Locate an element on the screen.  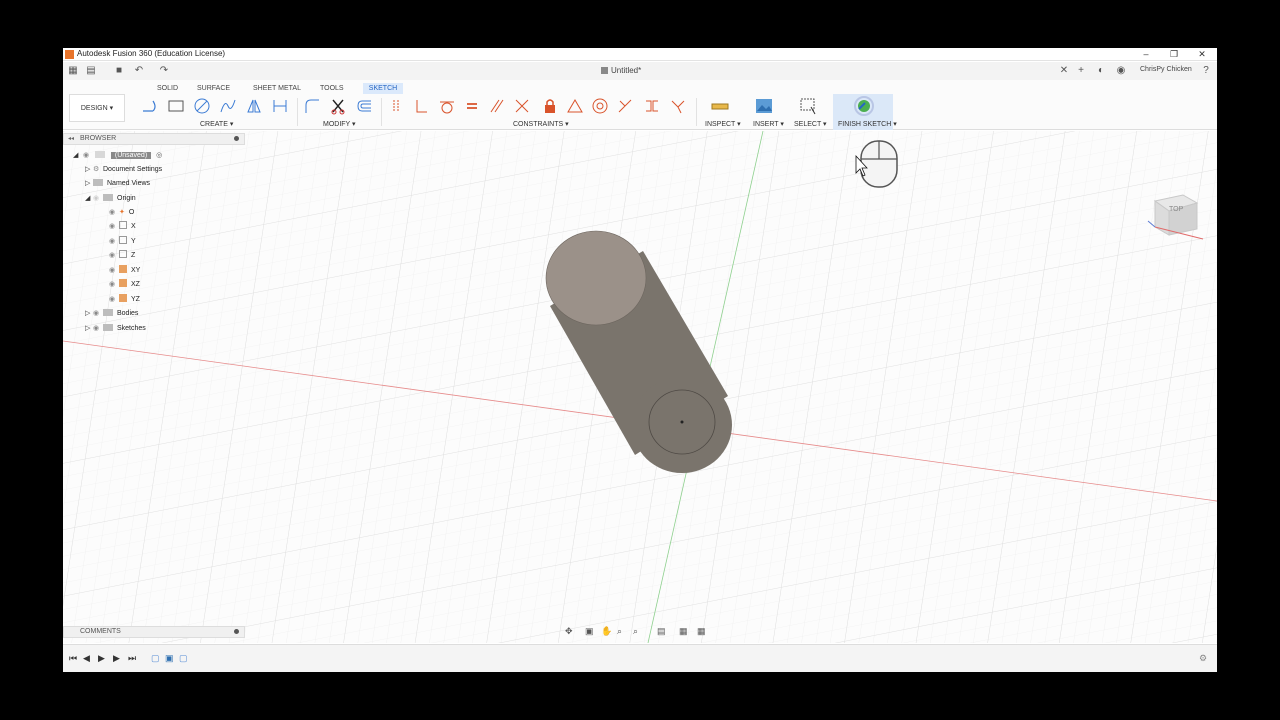
close-window-button: ✕ is located at coordinates (1202, 54).